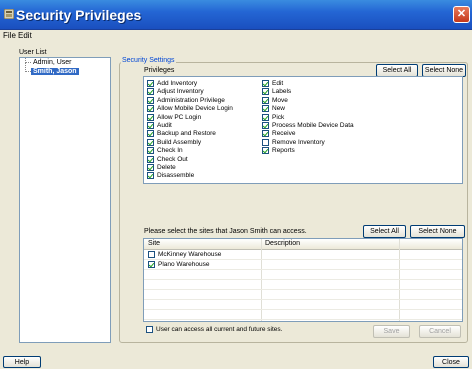  What do you see at coordinates (170, 151) in the screenshot?
I see `privilege-label: Check In` at bounding box center [170, 151].